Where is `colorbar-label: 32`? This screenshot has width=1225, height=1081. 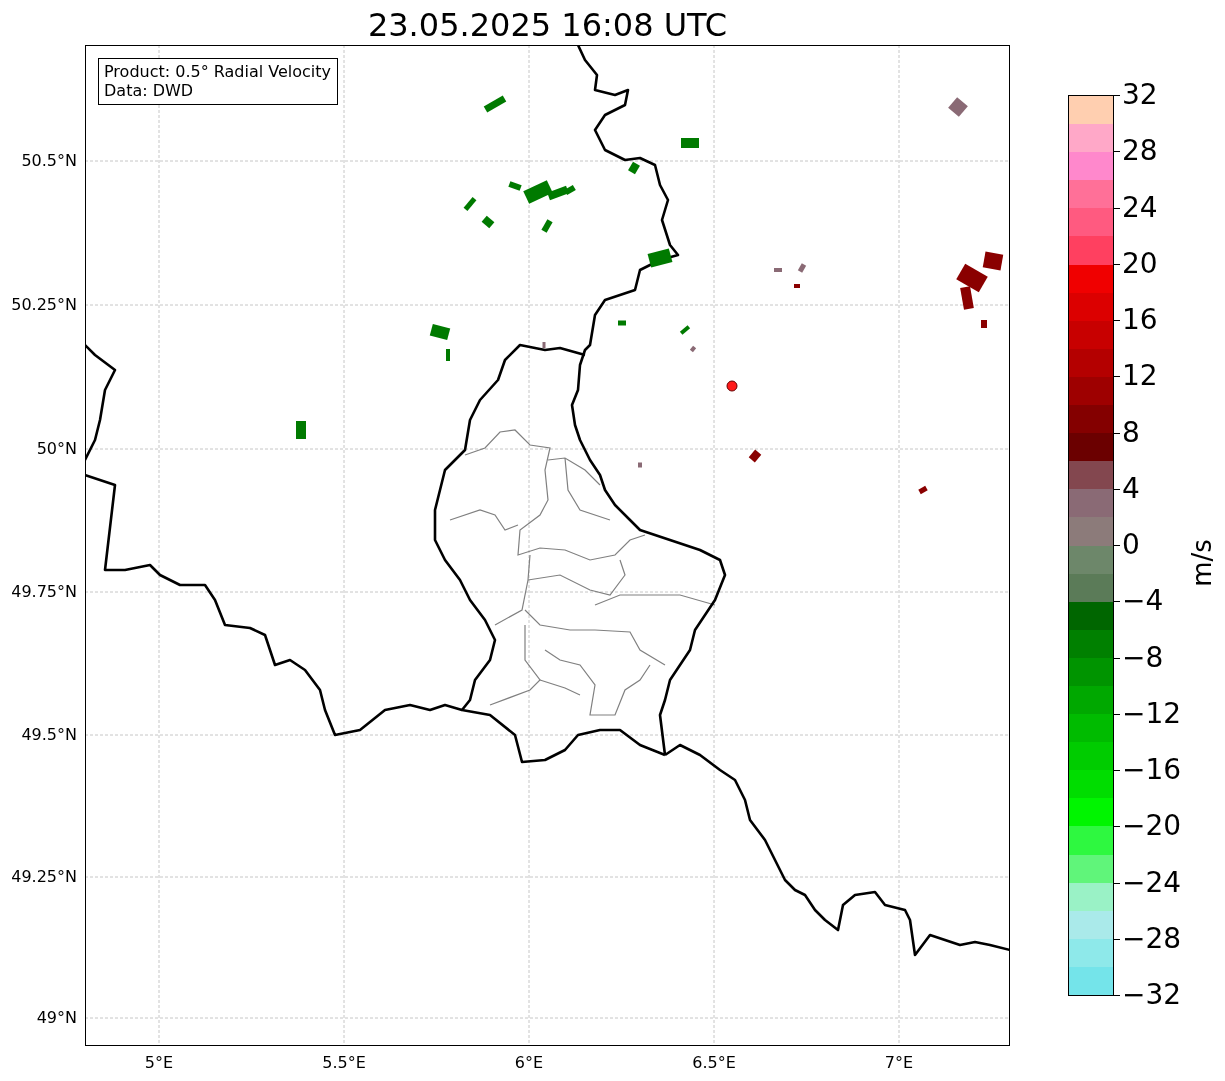 colorbar-label: 32 is located at coordinates (1140, 95).